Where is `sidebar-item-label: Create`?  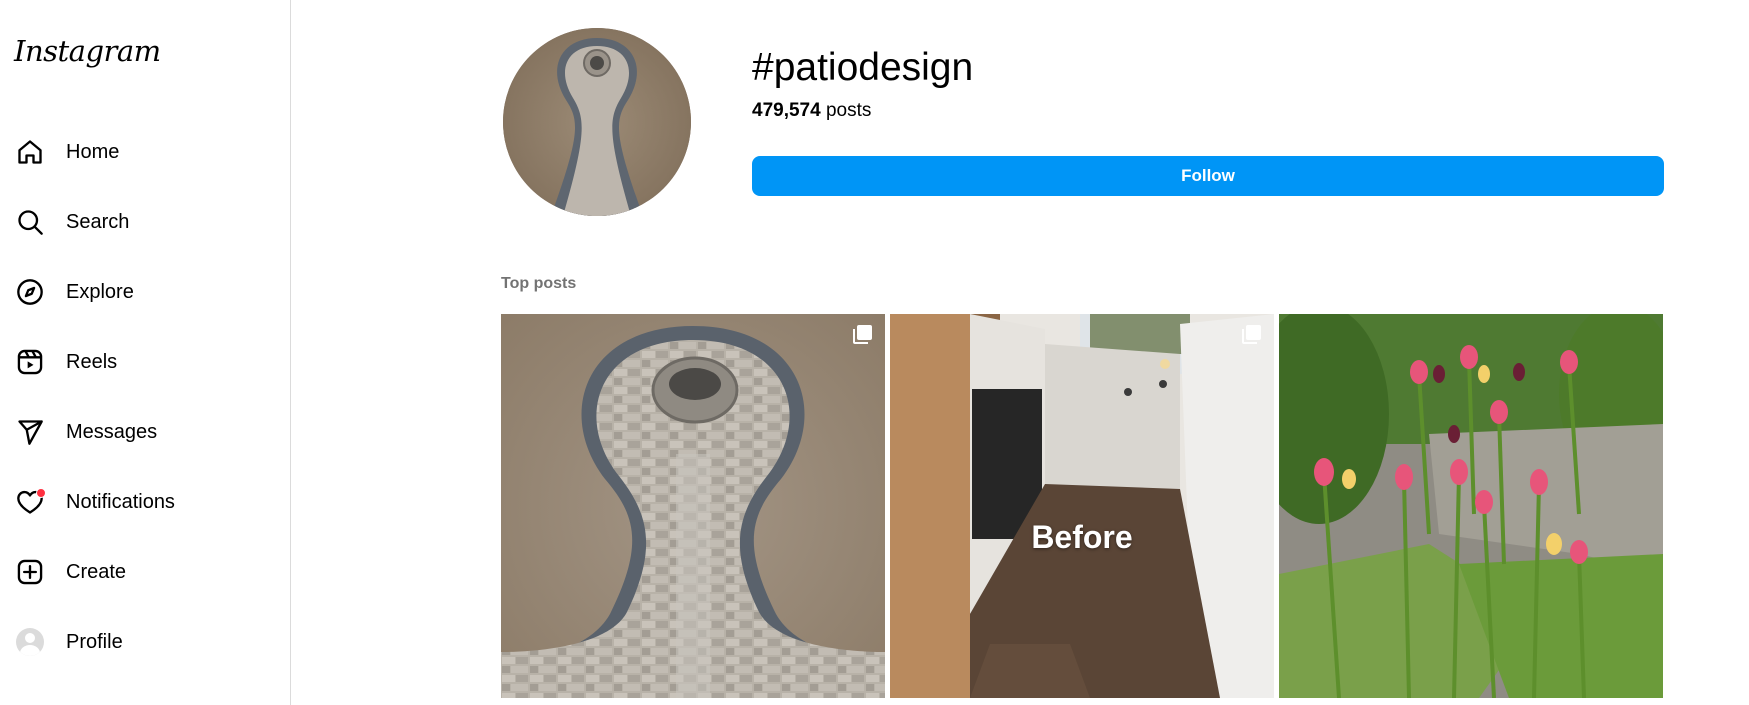 sidebar-item-label: Create is located at coordinates (96, 571).